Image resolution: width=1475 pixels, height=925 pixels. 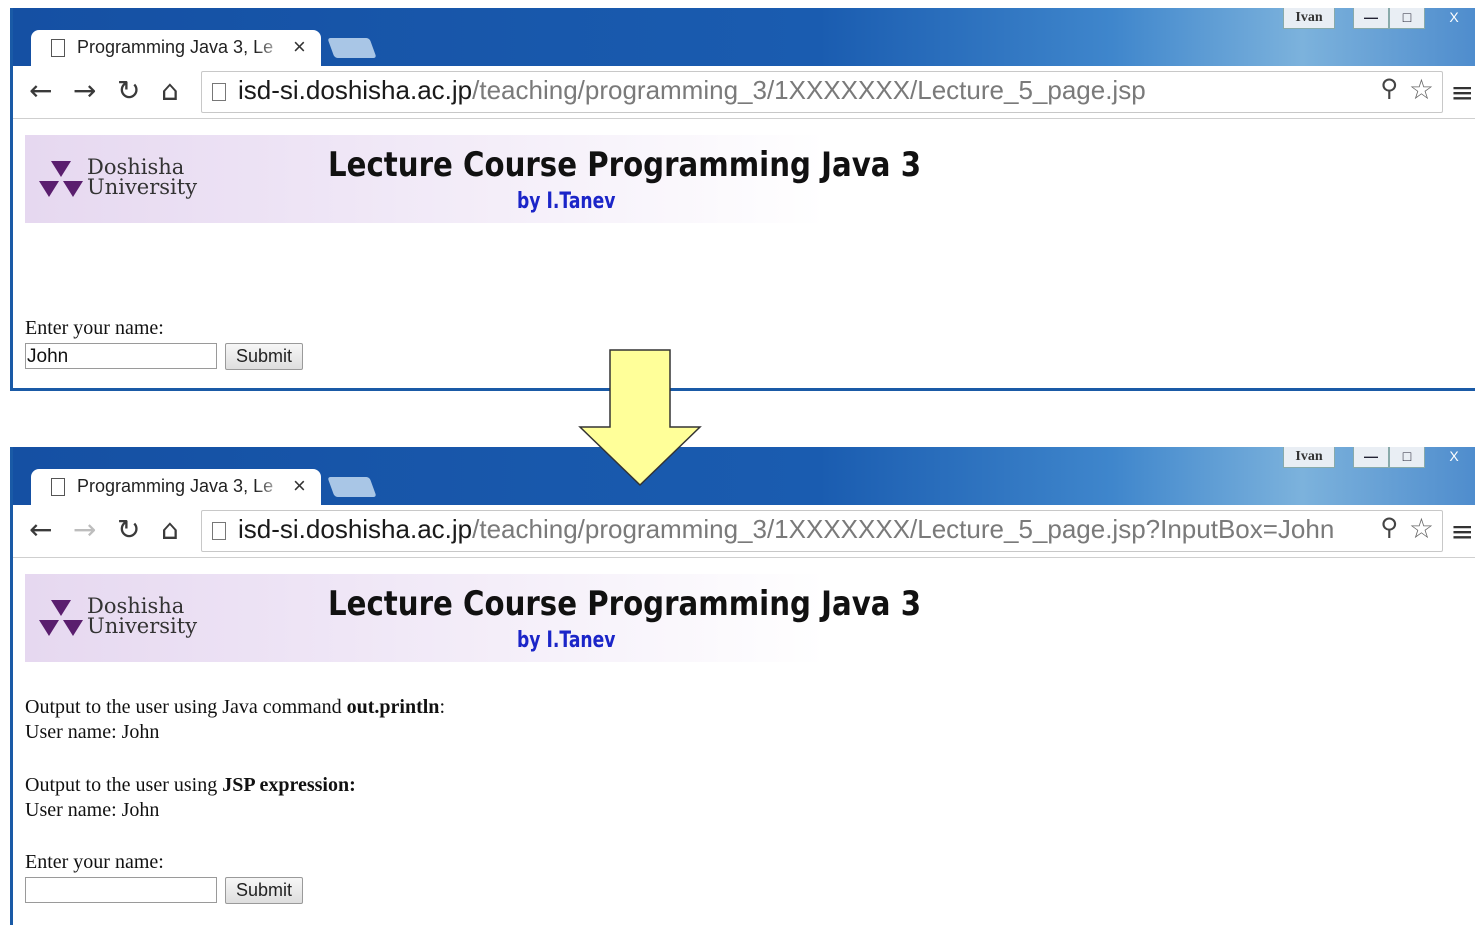 I want to click on name-input: John, so click(x=121, y=356).